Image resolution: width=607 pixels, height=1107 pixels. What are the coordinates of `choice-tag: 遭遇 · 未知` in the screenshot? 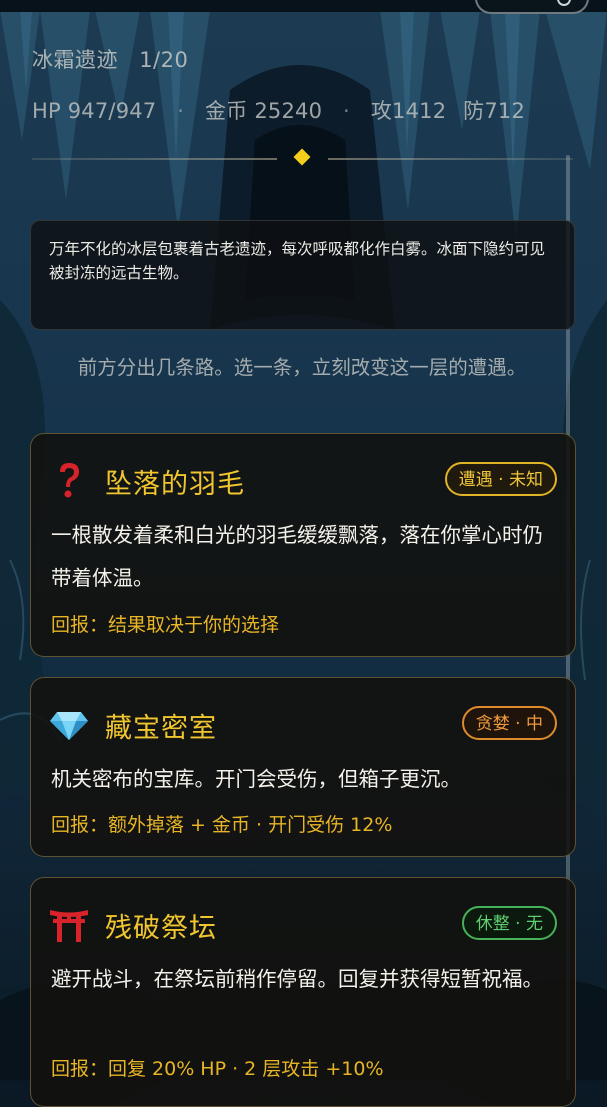 It's located at (500, 479).